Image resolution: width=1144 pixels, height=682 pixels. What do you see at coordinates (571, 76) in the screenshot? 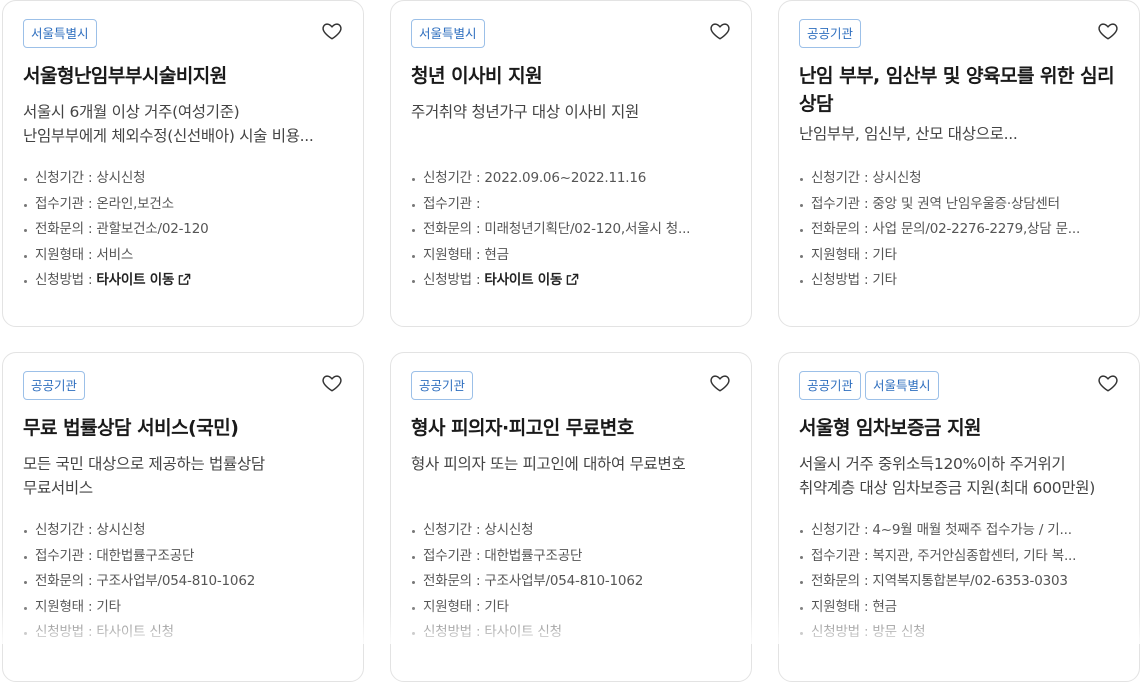
I see `card-title: 청년 이사비 지원` at bounding box center [571, 76].